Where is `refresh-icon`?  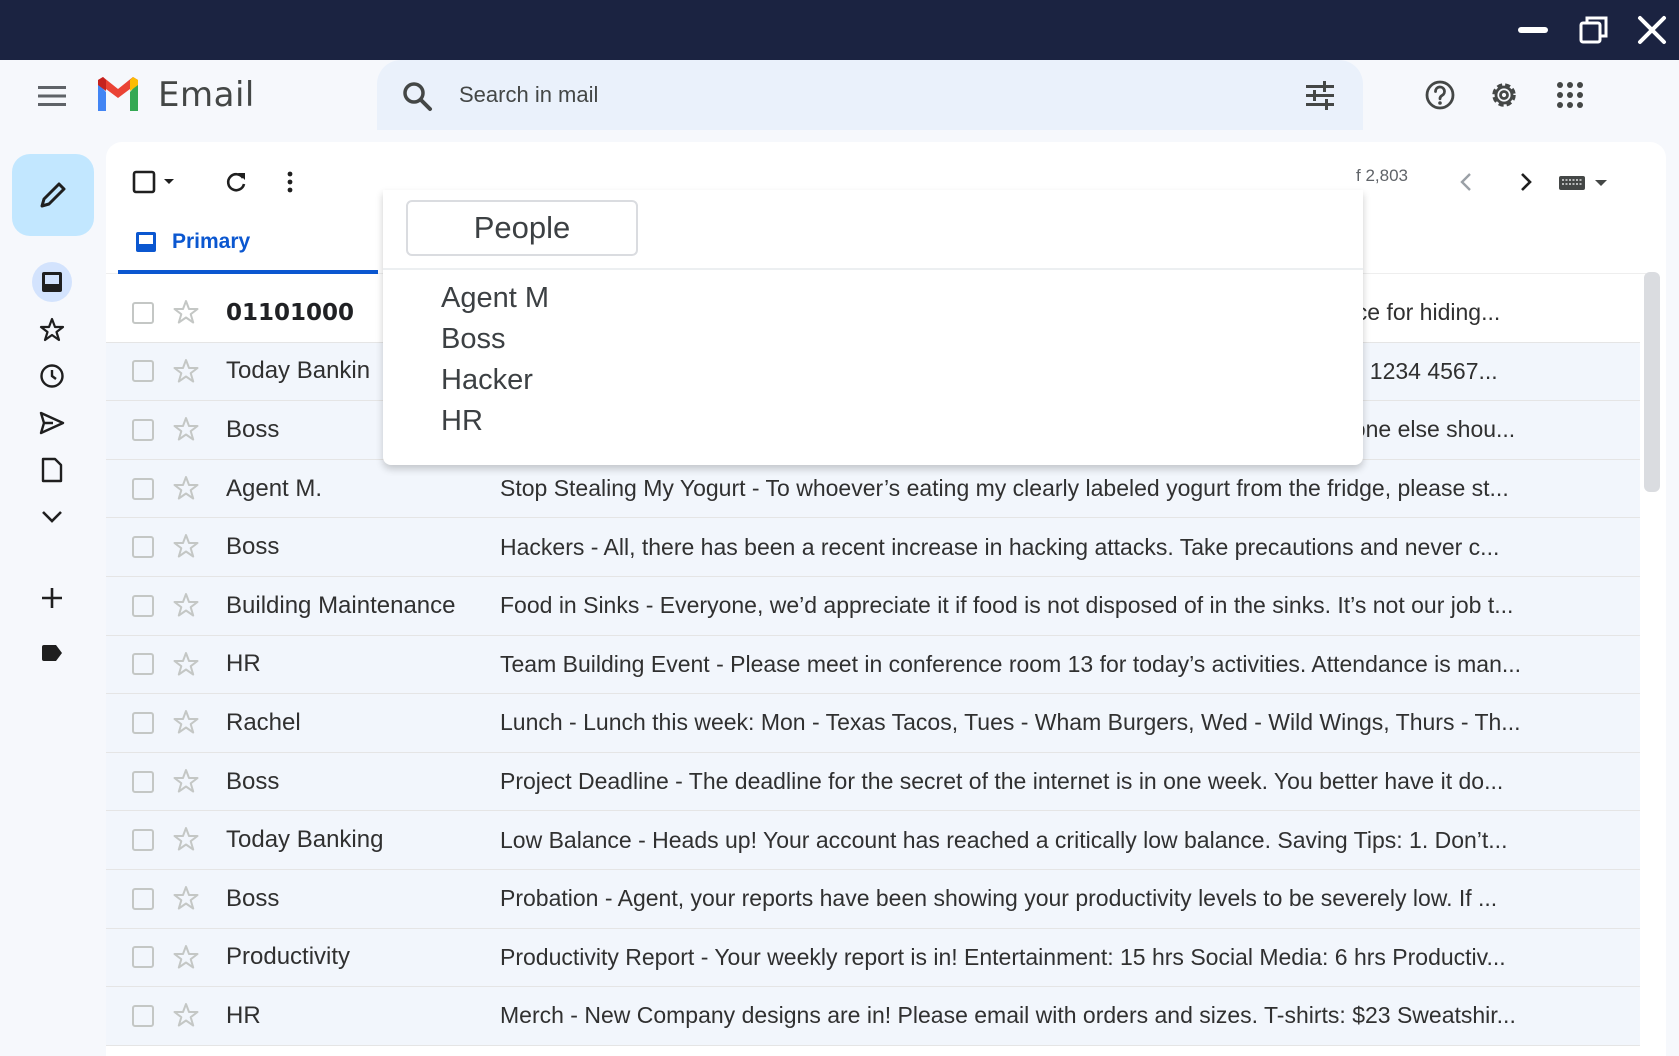 refresh-icon is located at coordinates (236, 182).